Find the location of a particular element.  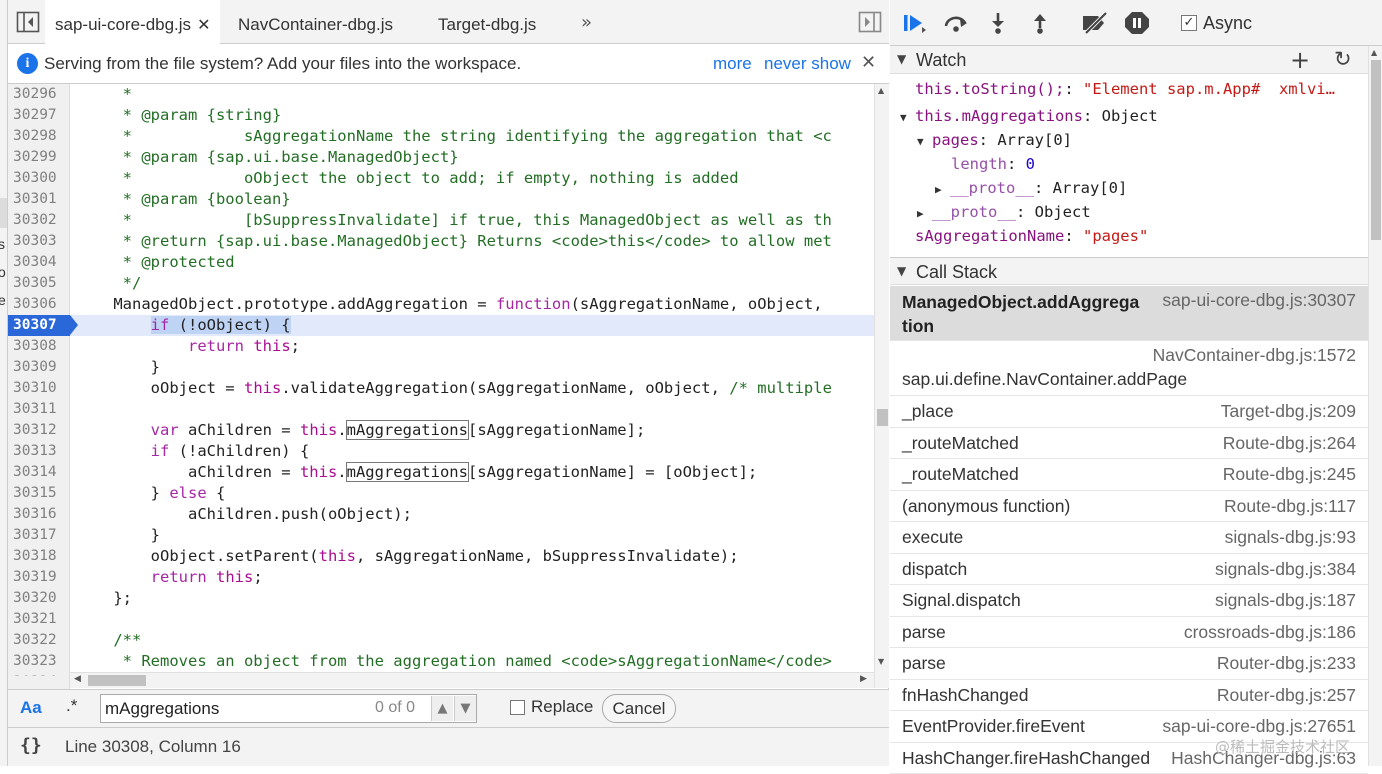

watch-expression: sAggregationName: "pages" is located at coordinates (1031, 236).